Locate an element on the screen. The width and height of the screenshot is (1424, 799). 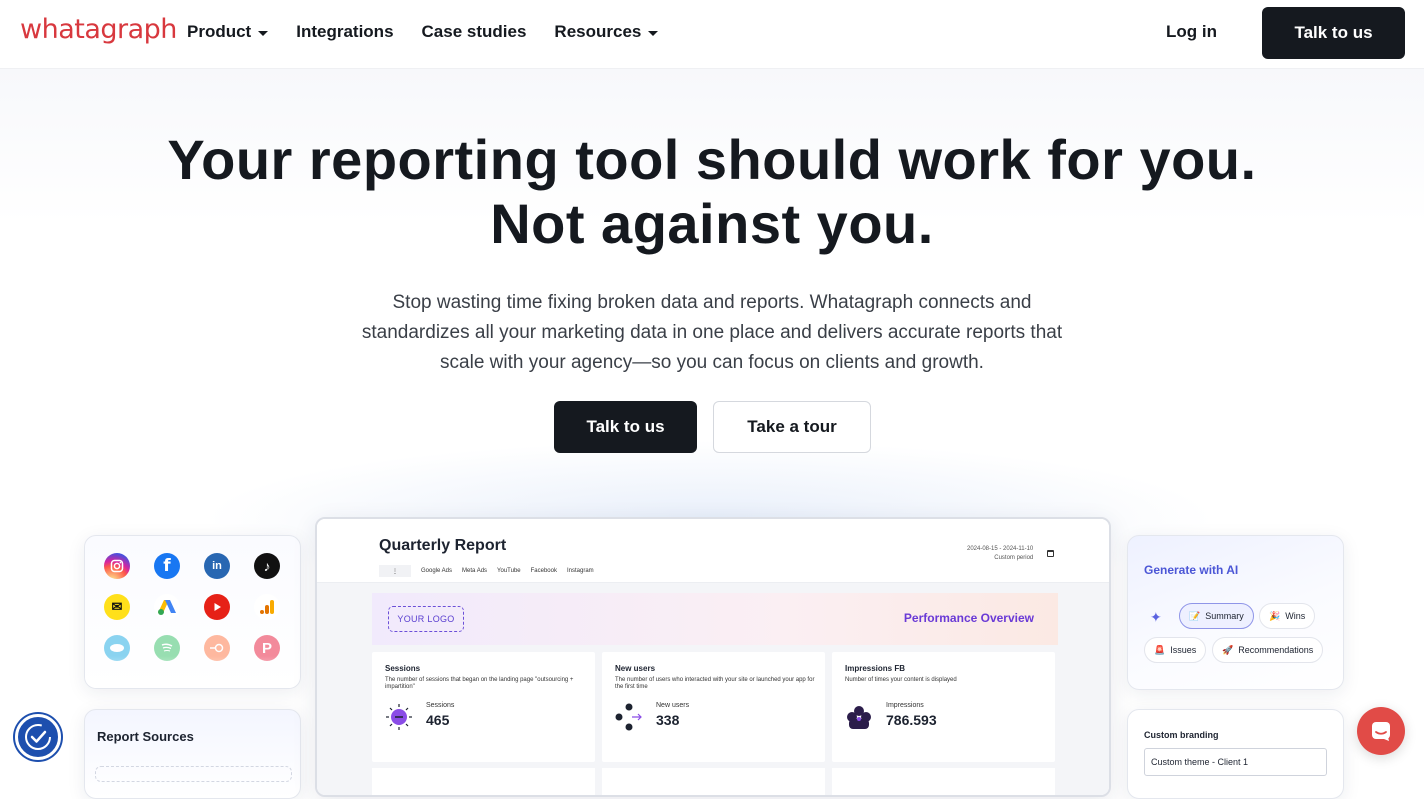
accessibility-icon is located at coordinates (38, 737).